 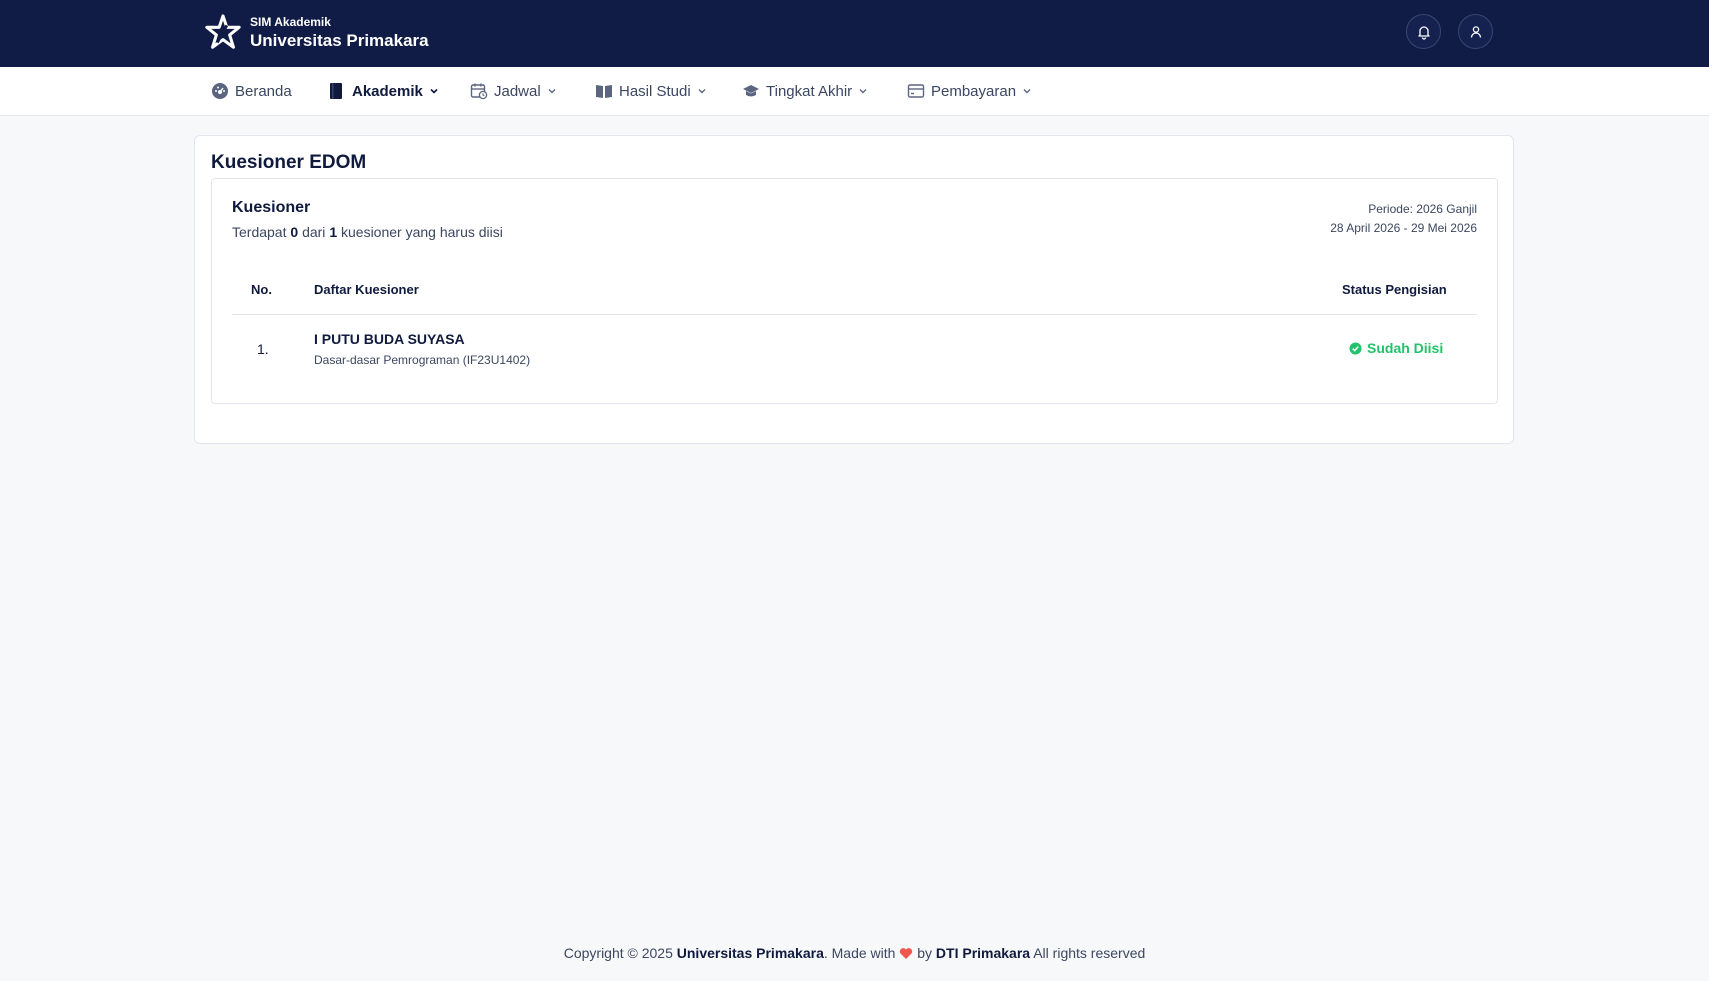 What do you see at coordinates (925, 953) in the screenshot?
I see `by-text: by` at bounding box center [925, 953].